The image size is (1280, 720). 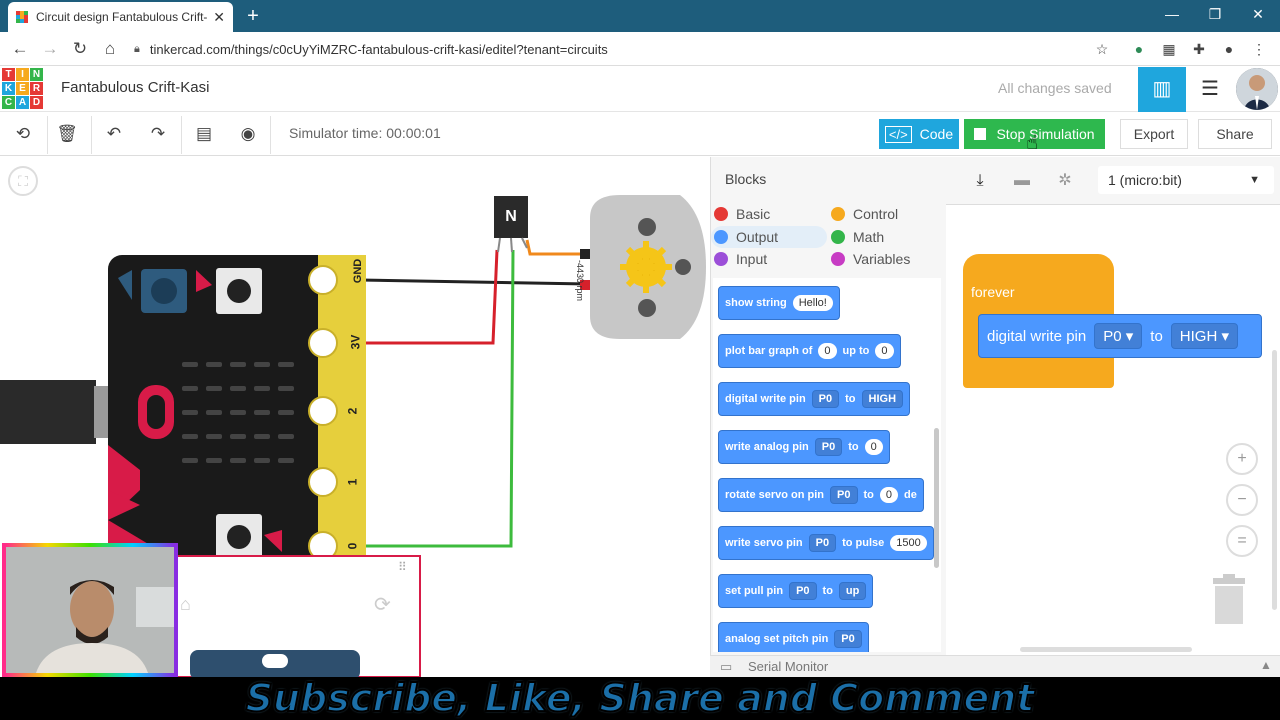 What do you see at coordinates (838, 237) in the screenshot?
I see `math-dot-icon` at bounding box center [838, 237].